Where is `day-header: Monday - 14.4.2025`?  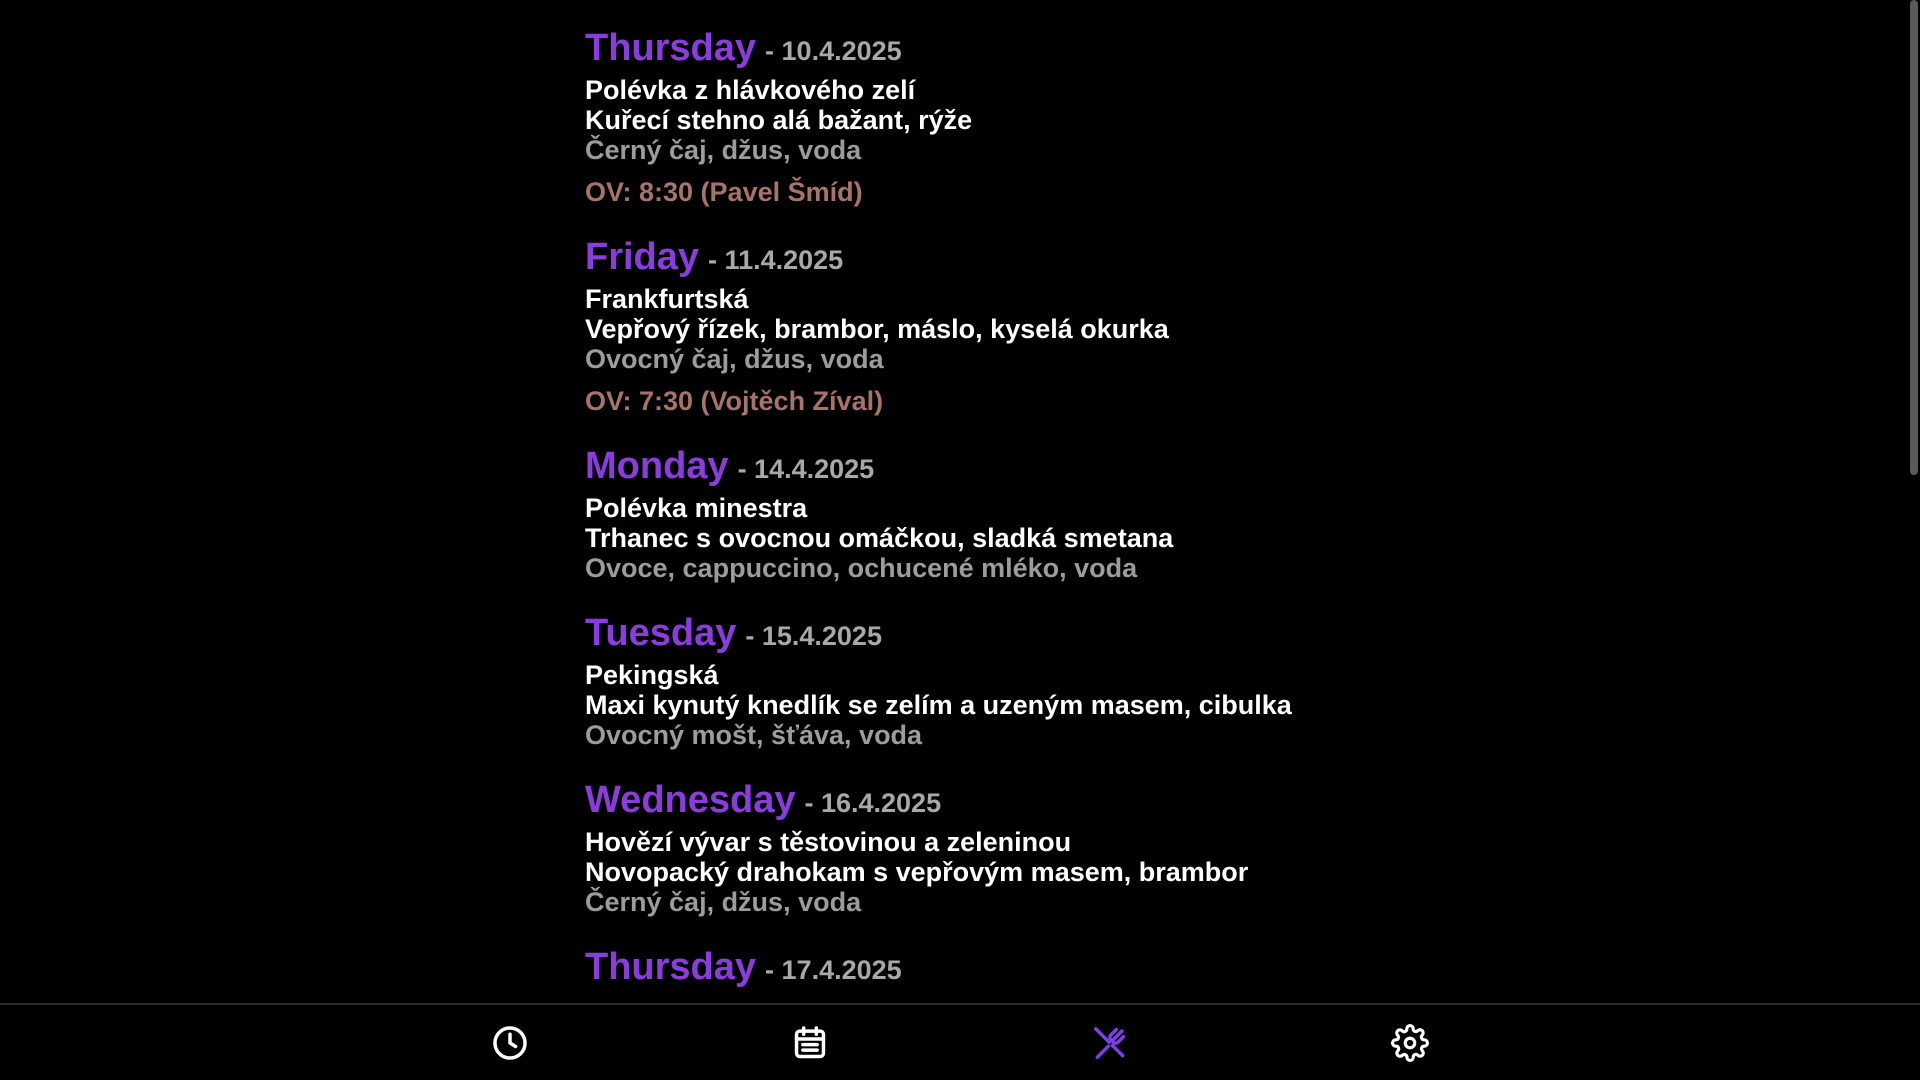
day-header: Monday - 14.4.2025 is located at coordinates (1035, 466).